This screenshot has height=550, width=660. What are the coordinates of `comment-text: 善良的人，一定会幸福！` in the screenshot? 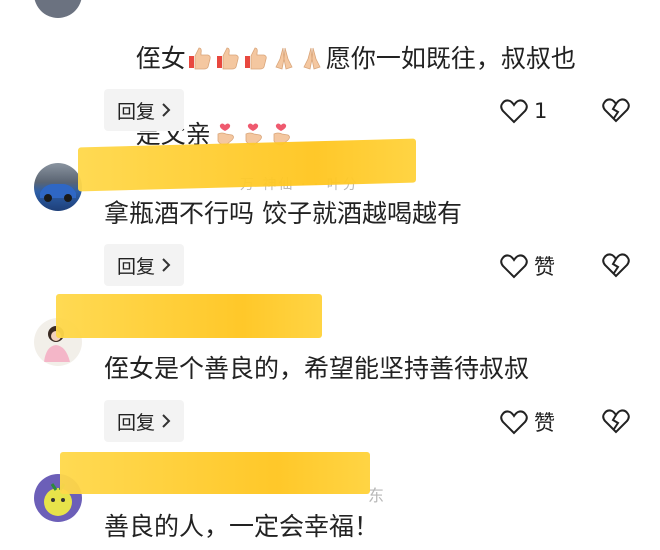 It's located at (242, 526).